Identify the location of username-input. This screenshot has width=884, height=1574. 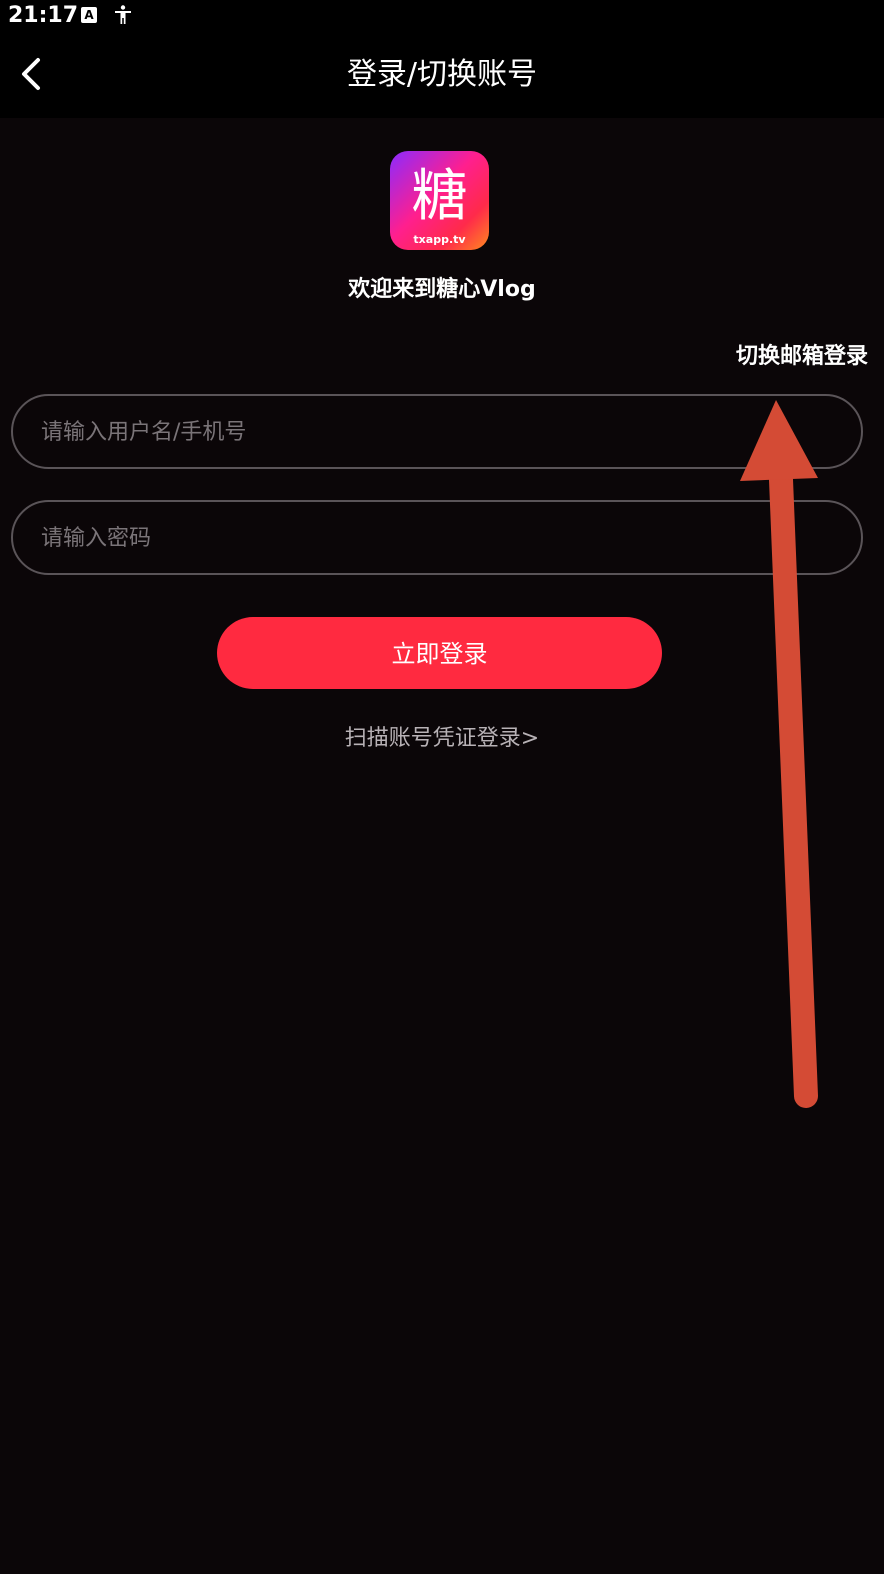
(431, 432).